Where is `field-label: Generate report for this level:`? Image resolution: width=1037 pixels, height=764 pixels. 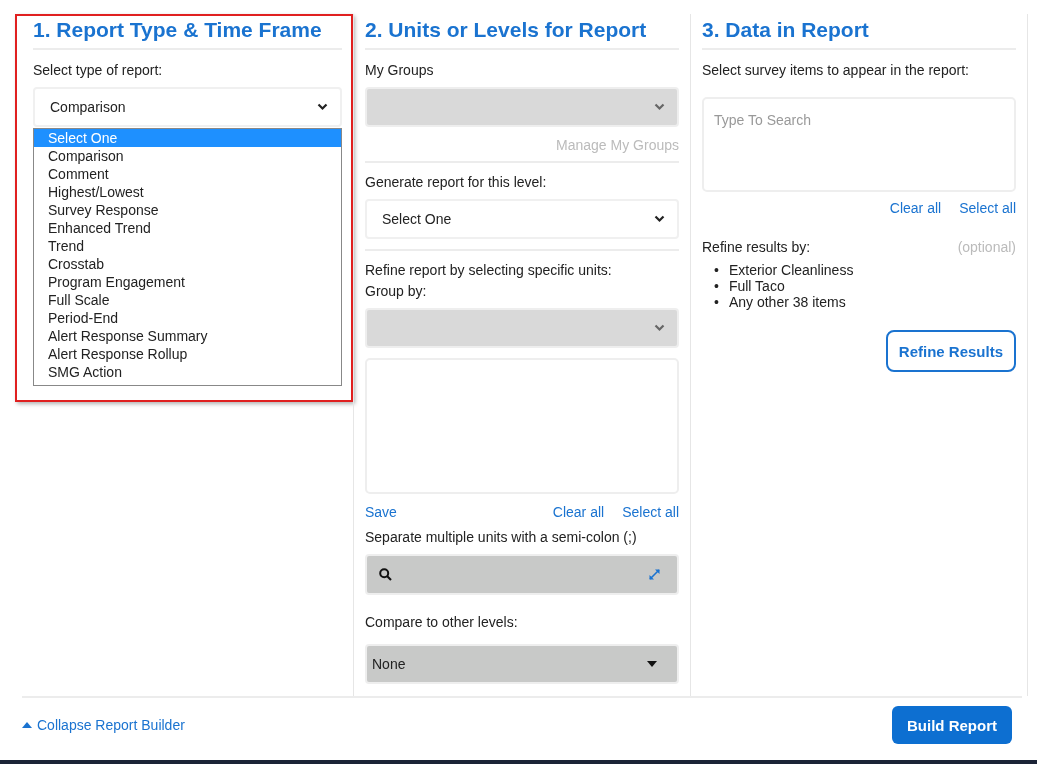 field-label: Generate report for this level: is located at coordinates (456, 182).